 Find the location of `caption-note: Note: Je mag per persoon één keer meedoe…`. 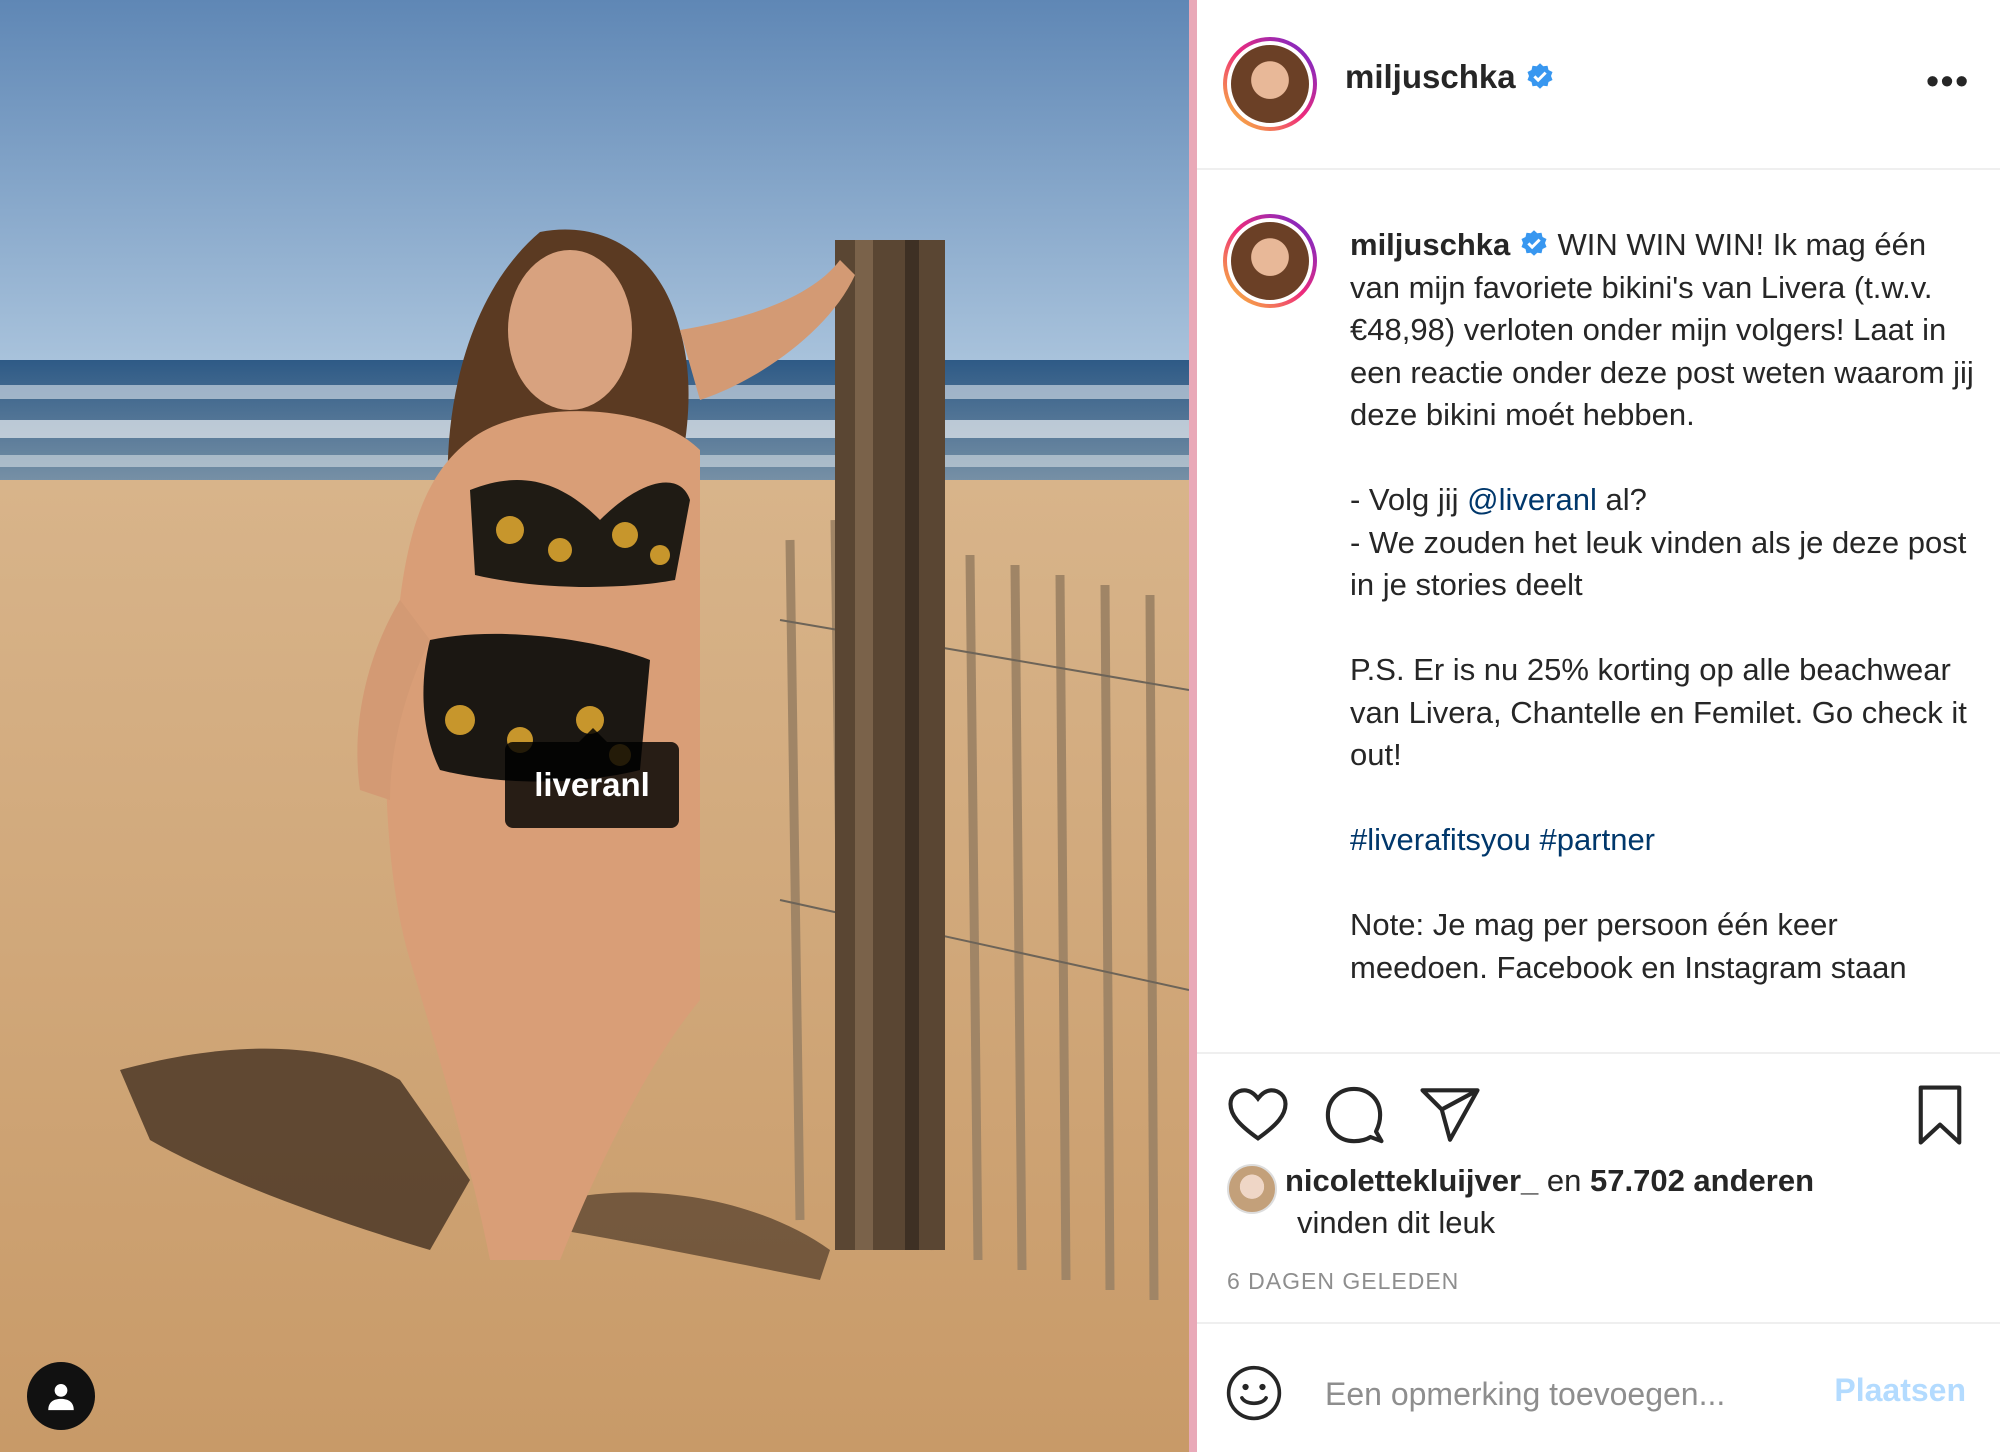

caption-note: Note: Je mag per persoon één keer meedoe… is located at coordinates (1628, 946).